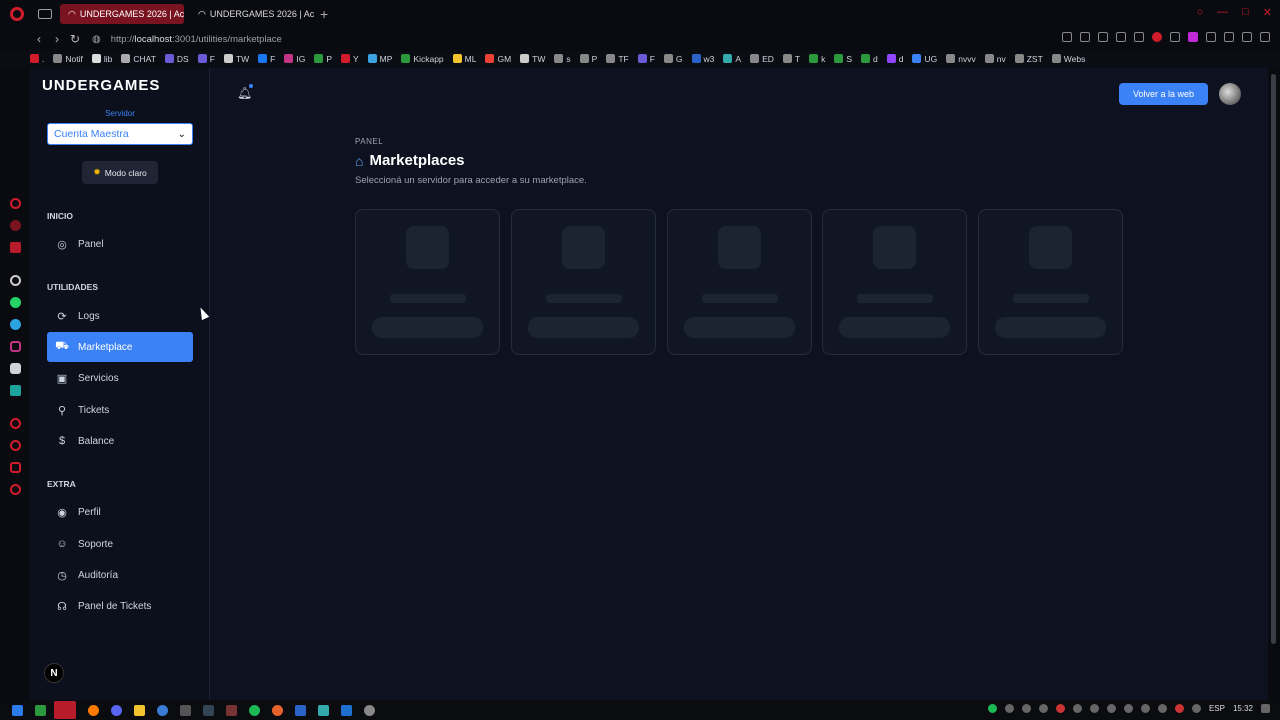  Describe the element at coordinates (464, 59) in the screenshot. I see `bookmark-item: ML` at that location.